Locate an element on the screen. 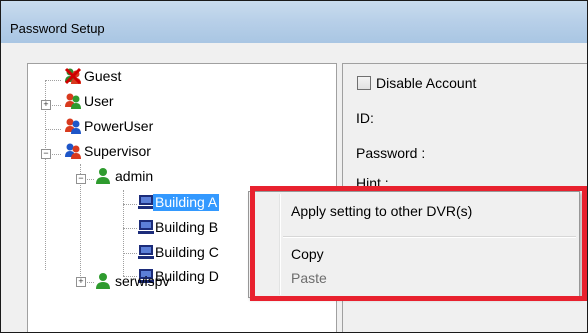 The image size is (588, 333). apply-setting-menu-item: Apply setting to other DVR(s) is located at coordinates (381, 211).